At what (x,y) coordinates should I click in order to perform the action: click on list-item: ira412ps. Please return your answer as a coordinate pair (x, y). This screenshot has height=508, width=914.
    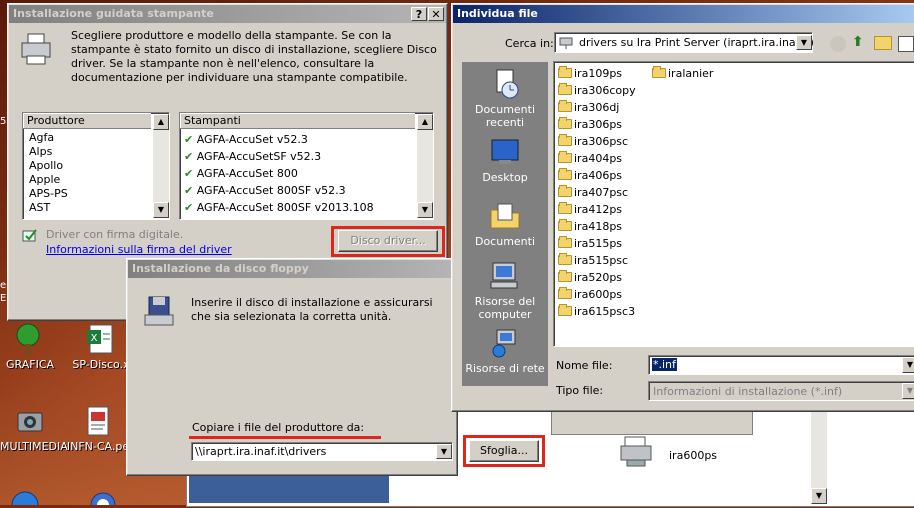
    Looking at the image, I should click on (597, 209).